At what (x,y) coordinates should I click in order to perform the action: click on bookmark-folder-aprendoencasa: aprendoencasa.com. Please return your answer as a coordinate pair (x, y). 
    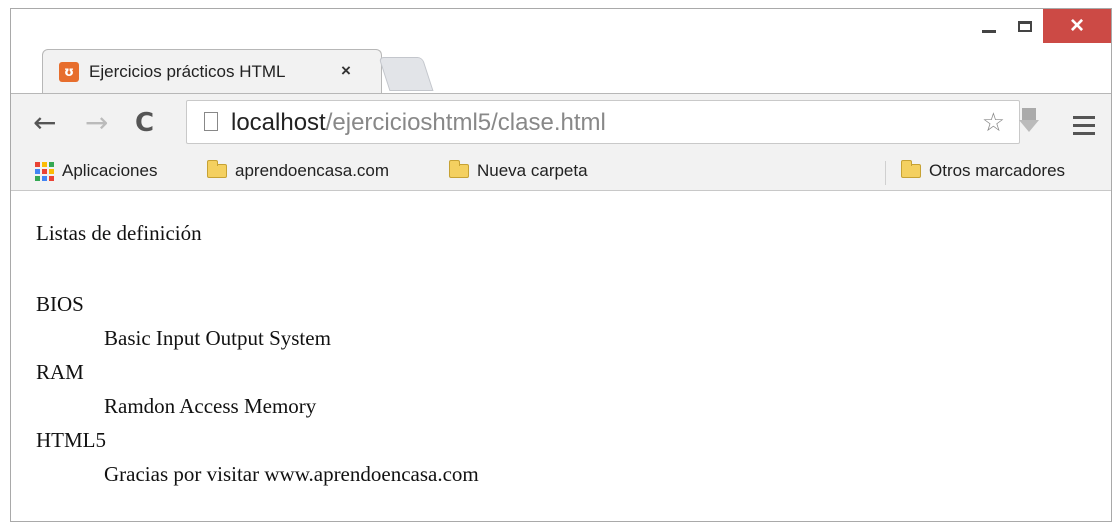
    Looking at the image, I should click on (298, 170).